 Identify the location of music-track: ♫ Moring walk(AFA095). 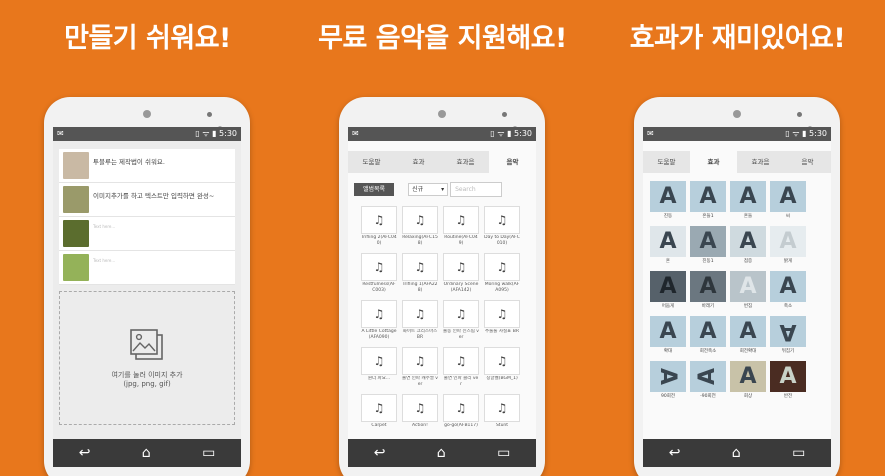
(502, 273).